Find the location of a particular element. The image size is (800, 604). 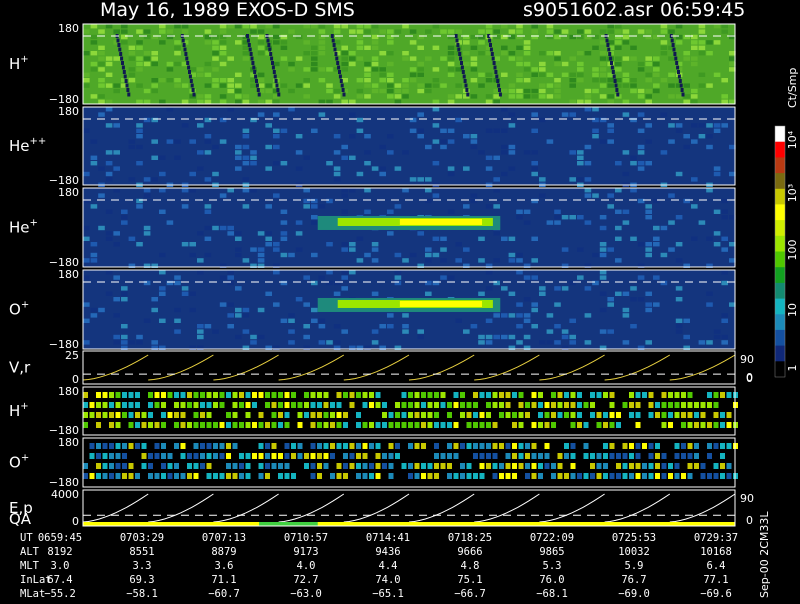

panel-hplus2 is located at coordinates (410, 411).